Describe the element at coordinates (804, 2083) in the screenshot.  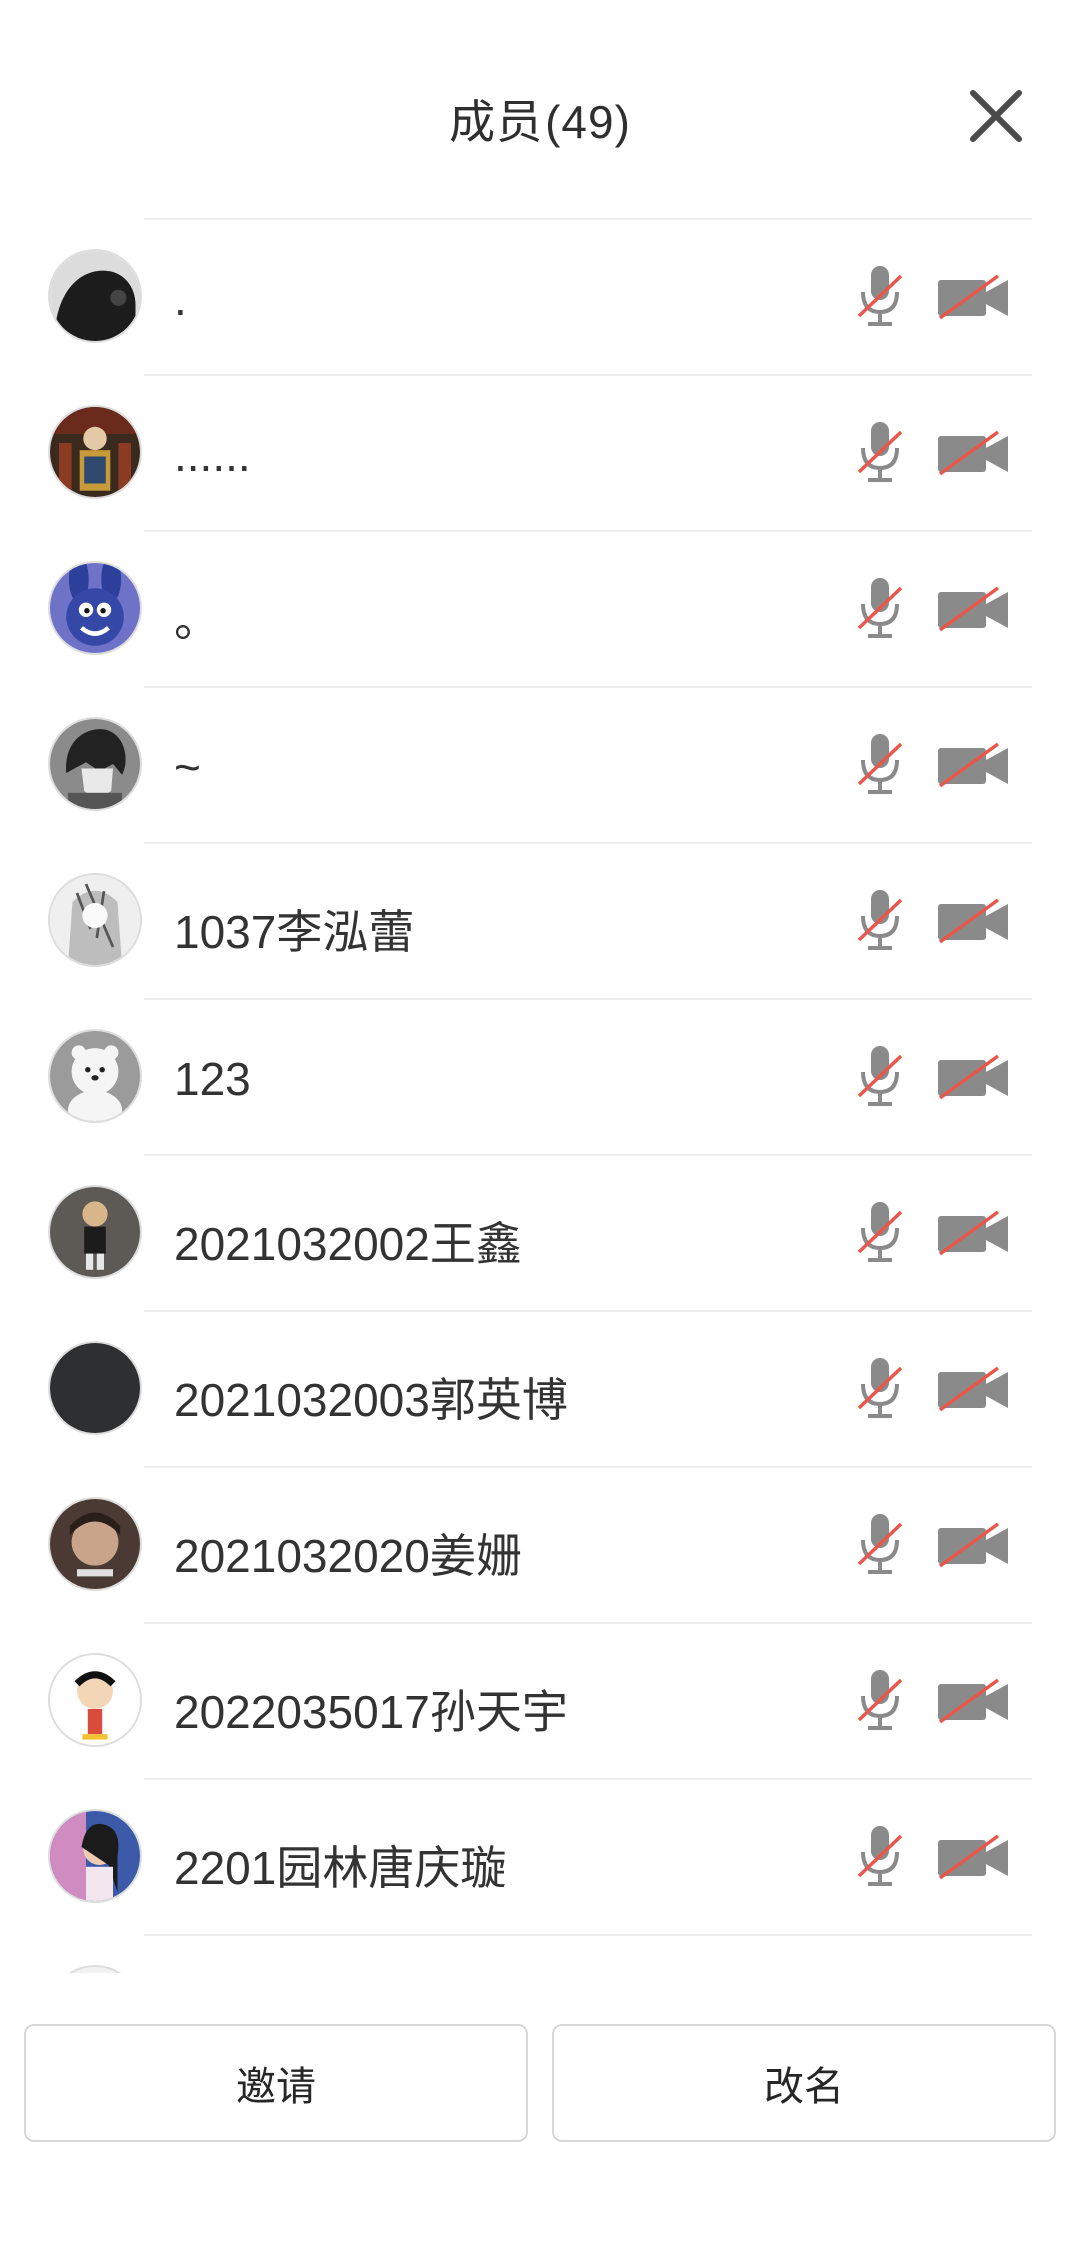
I see `rename-button: 改名` at that location.